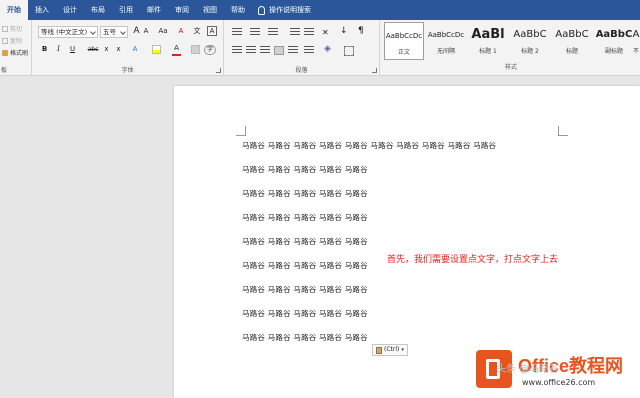 The width and height of the screenshot is (640, 398). Describe the element at coordinates (218, 70) in the screenshot. I see `font-dialog-launcher` at that location.